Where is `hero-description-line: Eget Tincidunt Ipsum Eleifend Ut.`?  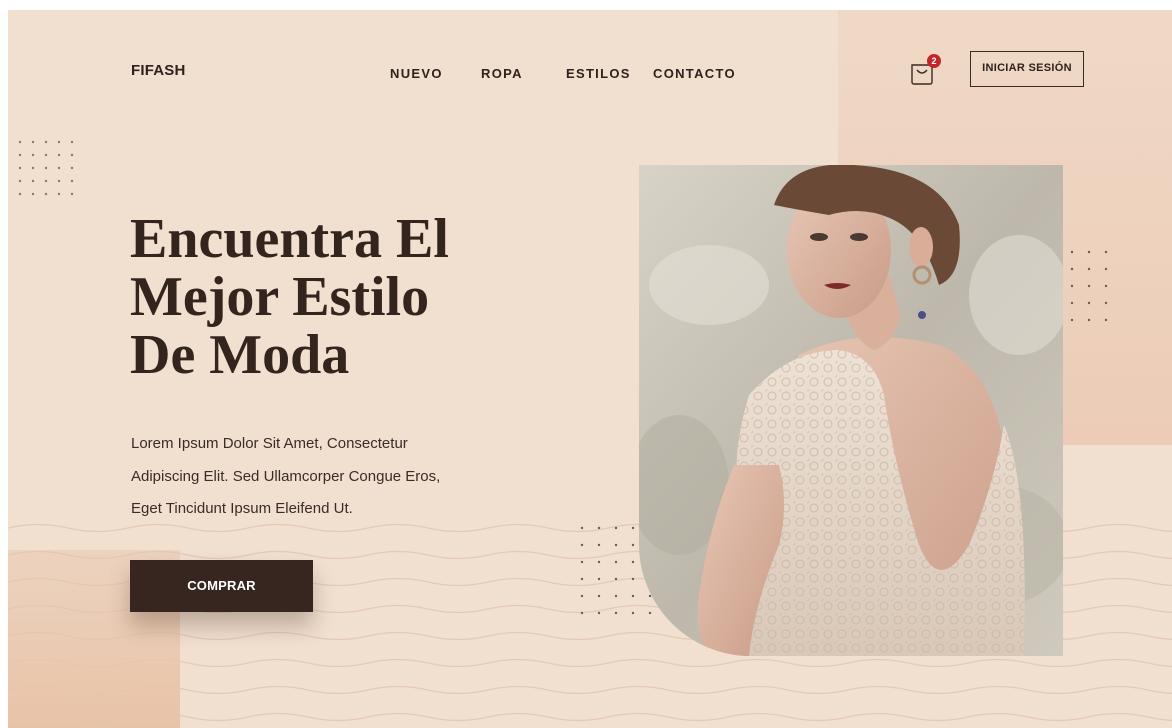
hero-description-line: Eget Tincidunt Ipsum Eleifend Ut. is located at coordinates (242, 508).